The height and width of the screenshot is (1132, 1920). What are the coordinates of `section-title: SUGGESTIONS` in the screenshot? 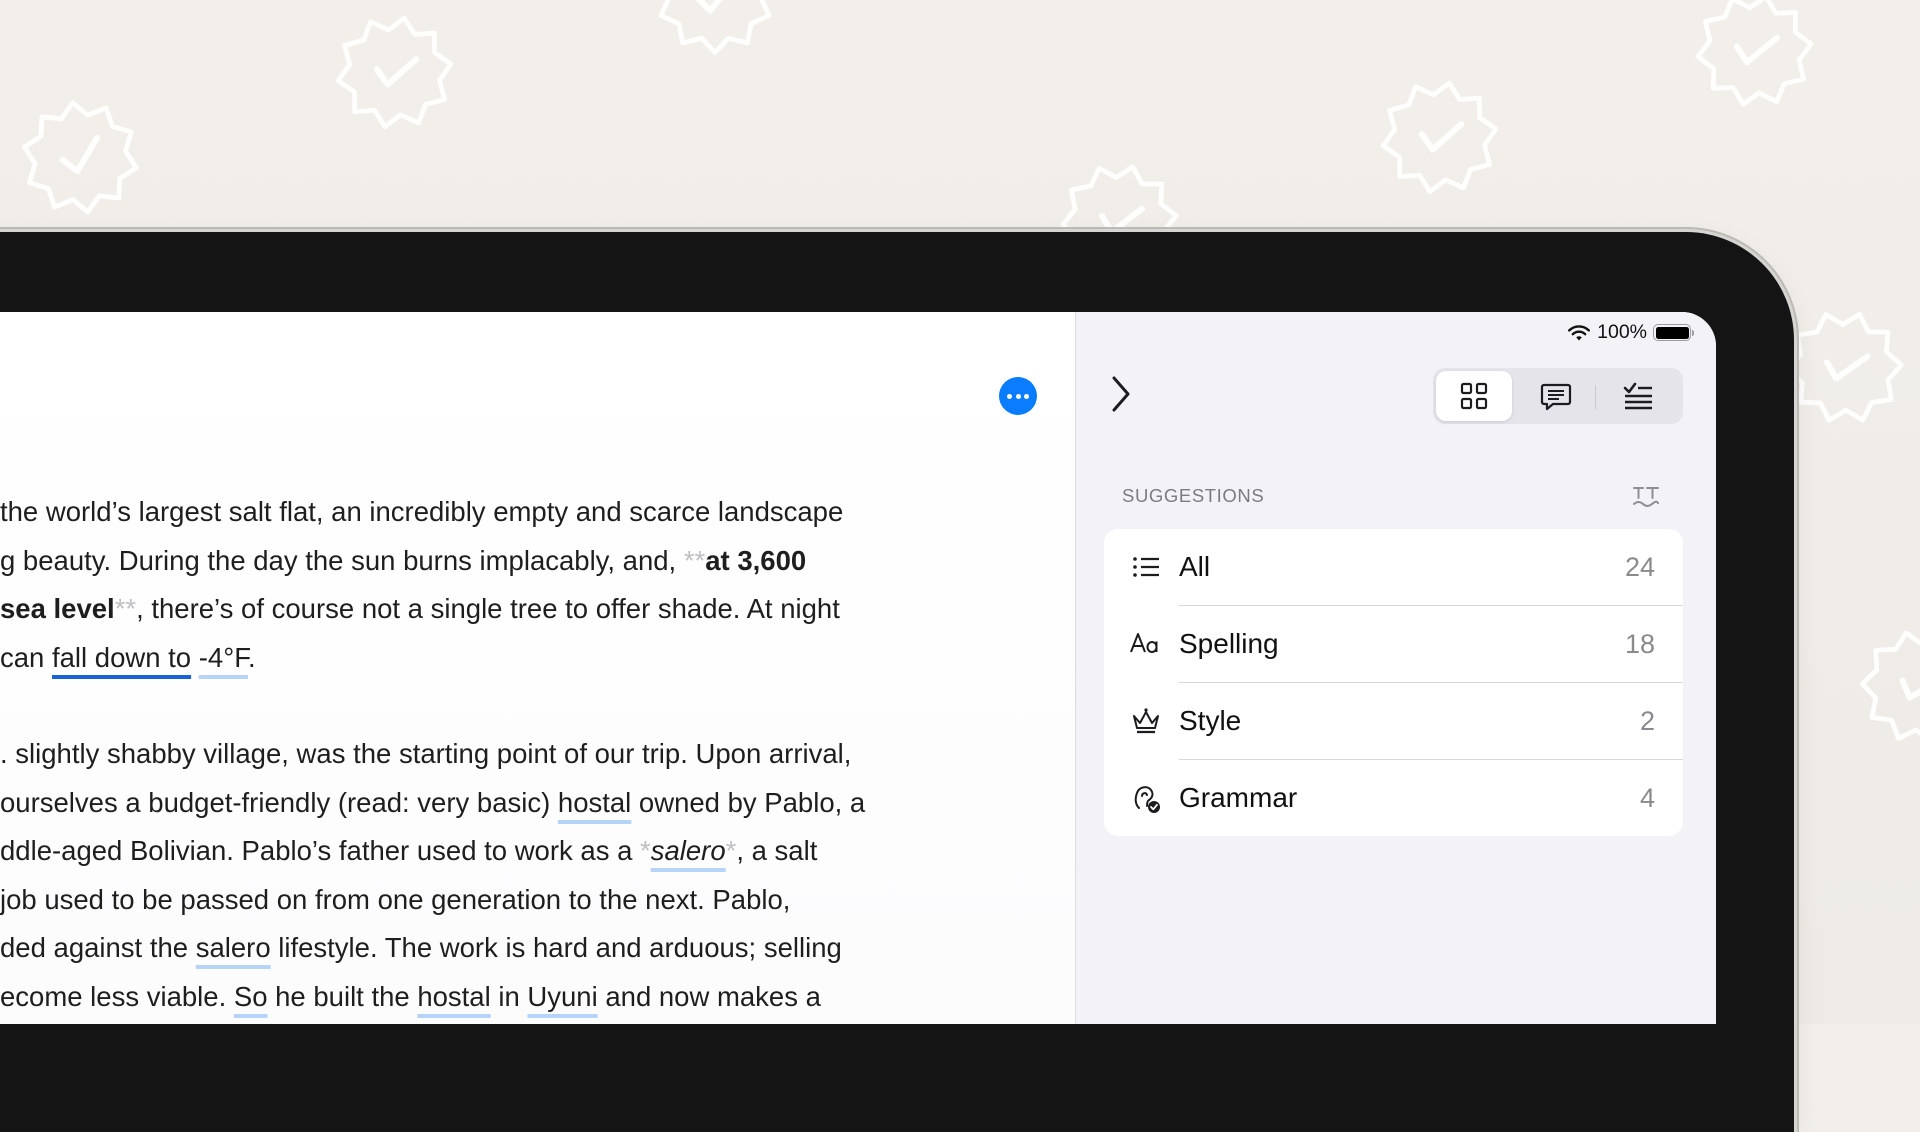 It's located at (1193, 495).